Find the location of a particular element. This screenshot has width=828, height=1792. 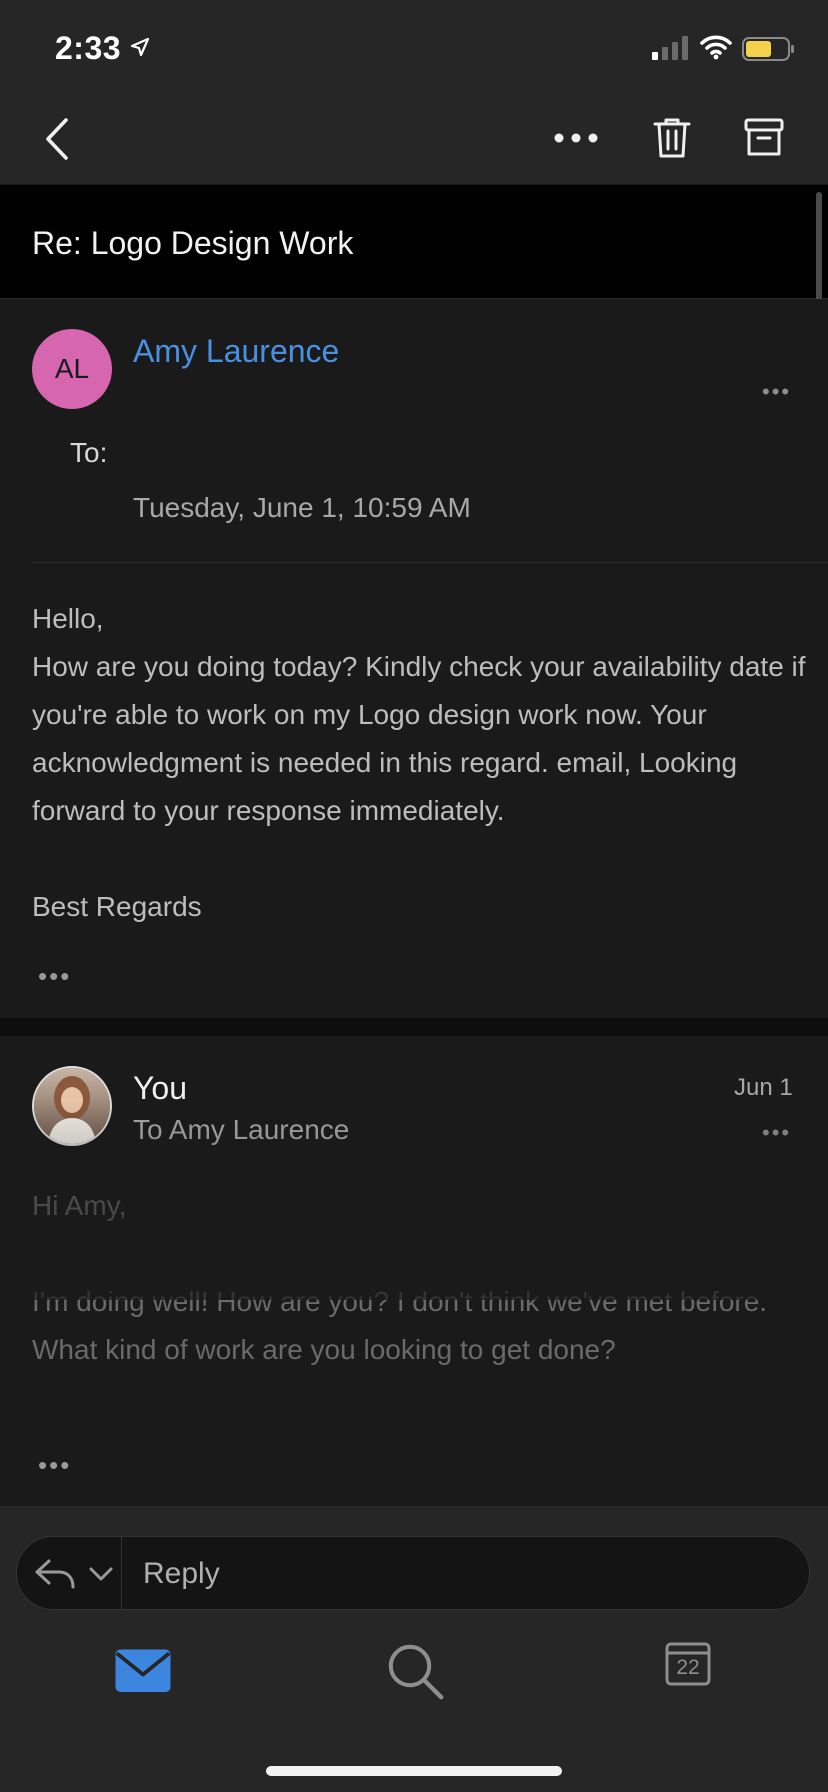

chevron-down-icon is located at coordinates (101, 1574).